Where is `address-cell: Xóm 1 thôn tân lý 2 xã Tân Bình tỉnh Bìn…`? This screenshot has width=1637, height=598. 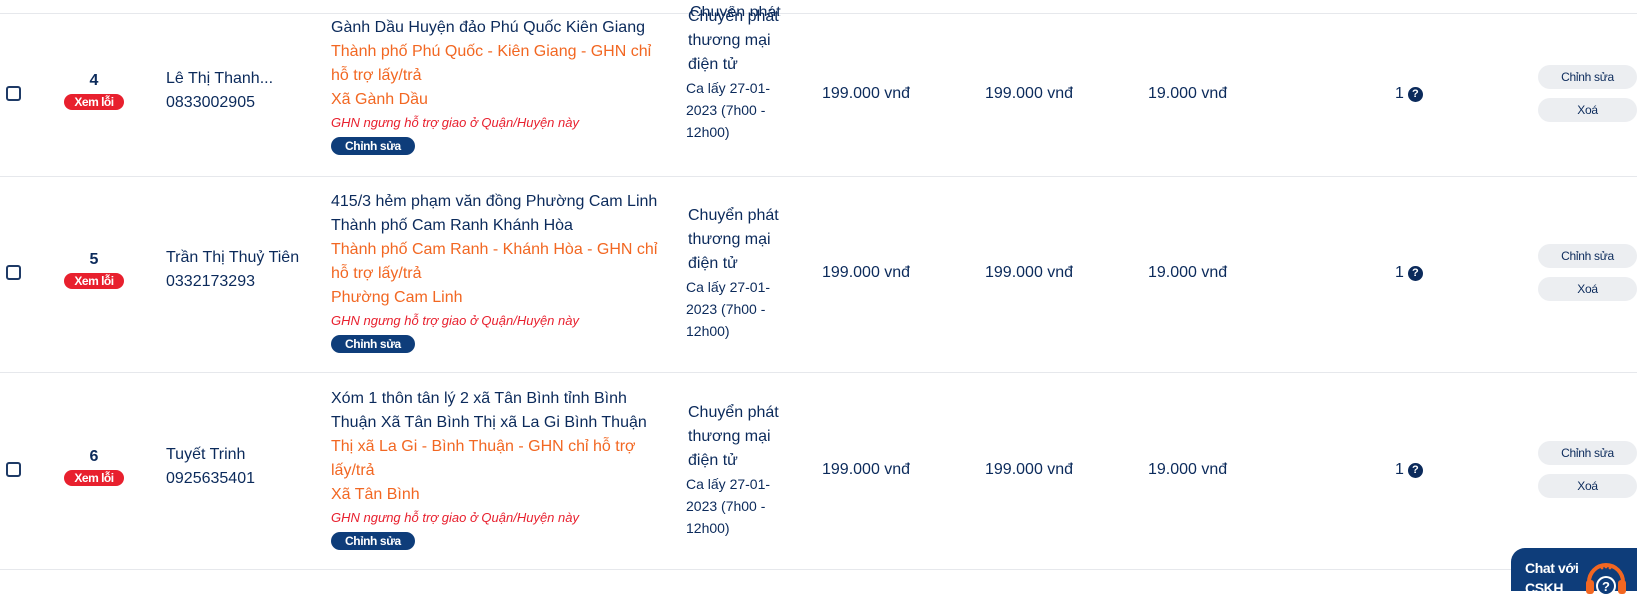
address-cell: Xóm 1 thôn tân lý 2 xã Tân Bình tỉnh Bìn… is located at coordinates (501, 470).